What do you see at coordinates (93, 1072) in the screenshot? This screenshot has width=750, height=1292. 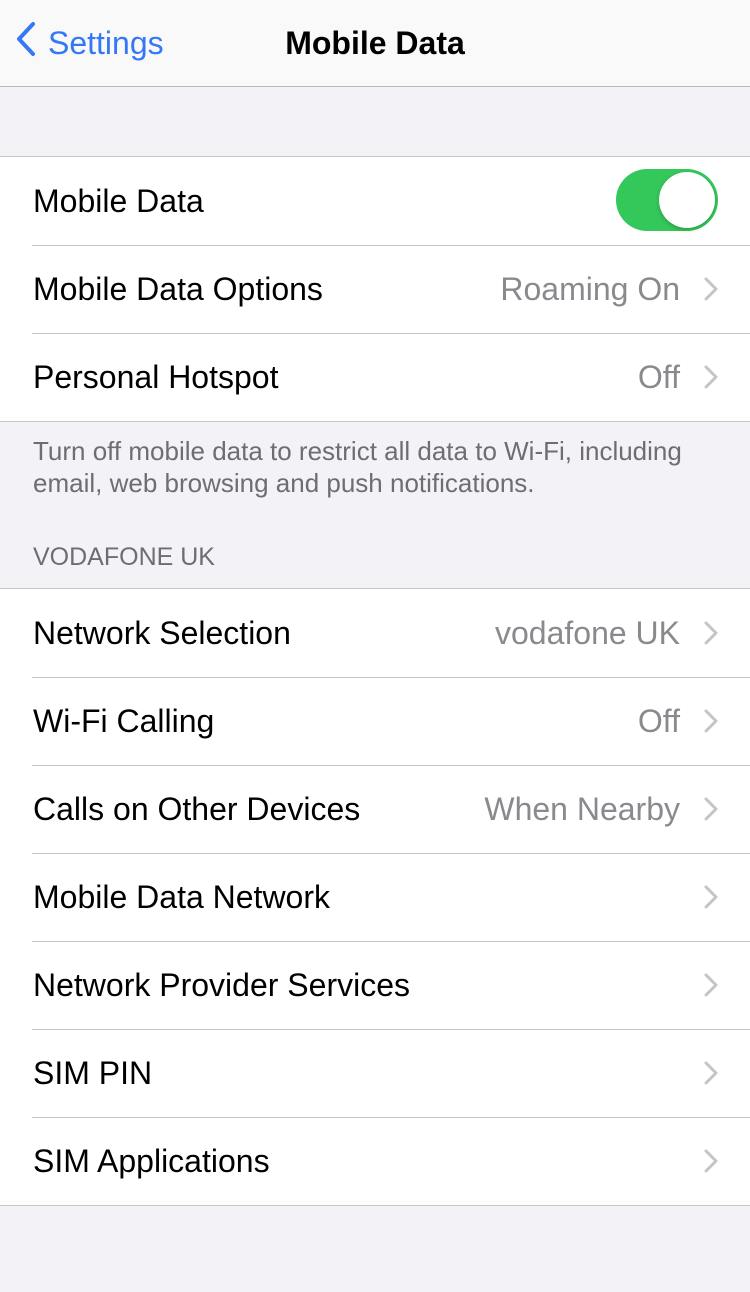 I see `row-label: SIM PIN` at bounding box center [93, 1072].